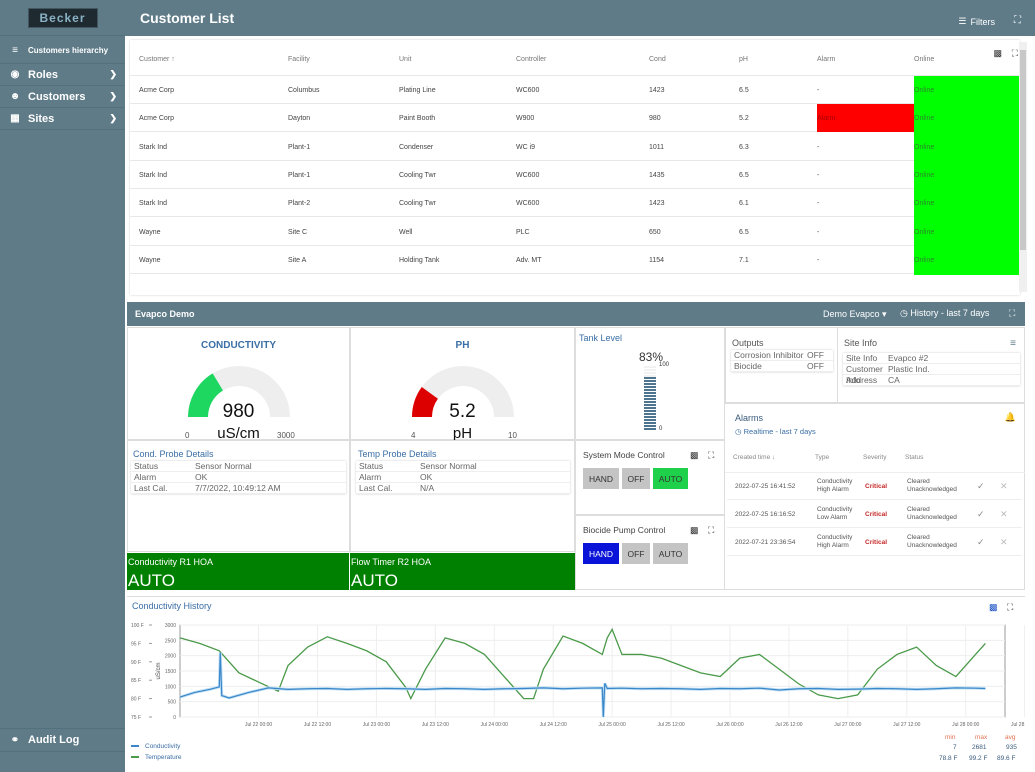 This screenshot has width=1035, height=772. What do you see at coordinates (163, 757) in the screenshot?
I see `legend-label: Temperature` at bounding box center [163, 757].